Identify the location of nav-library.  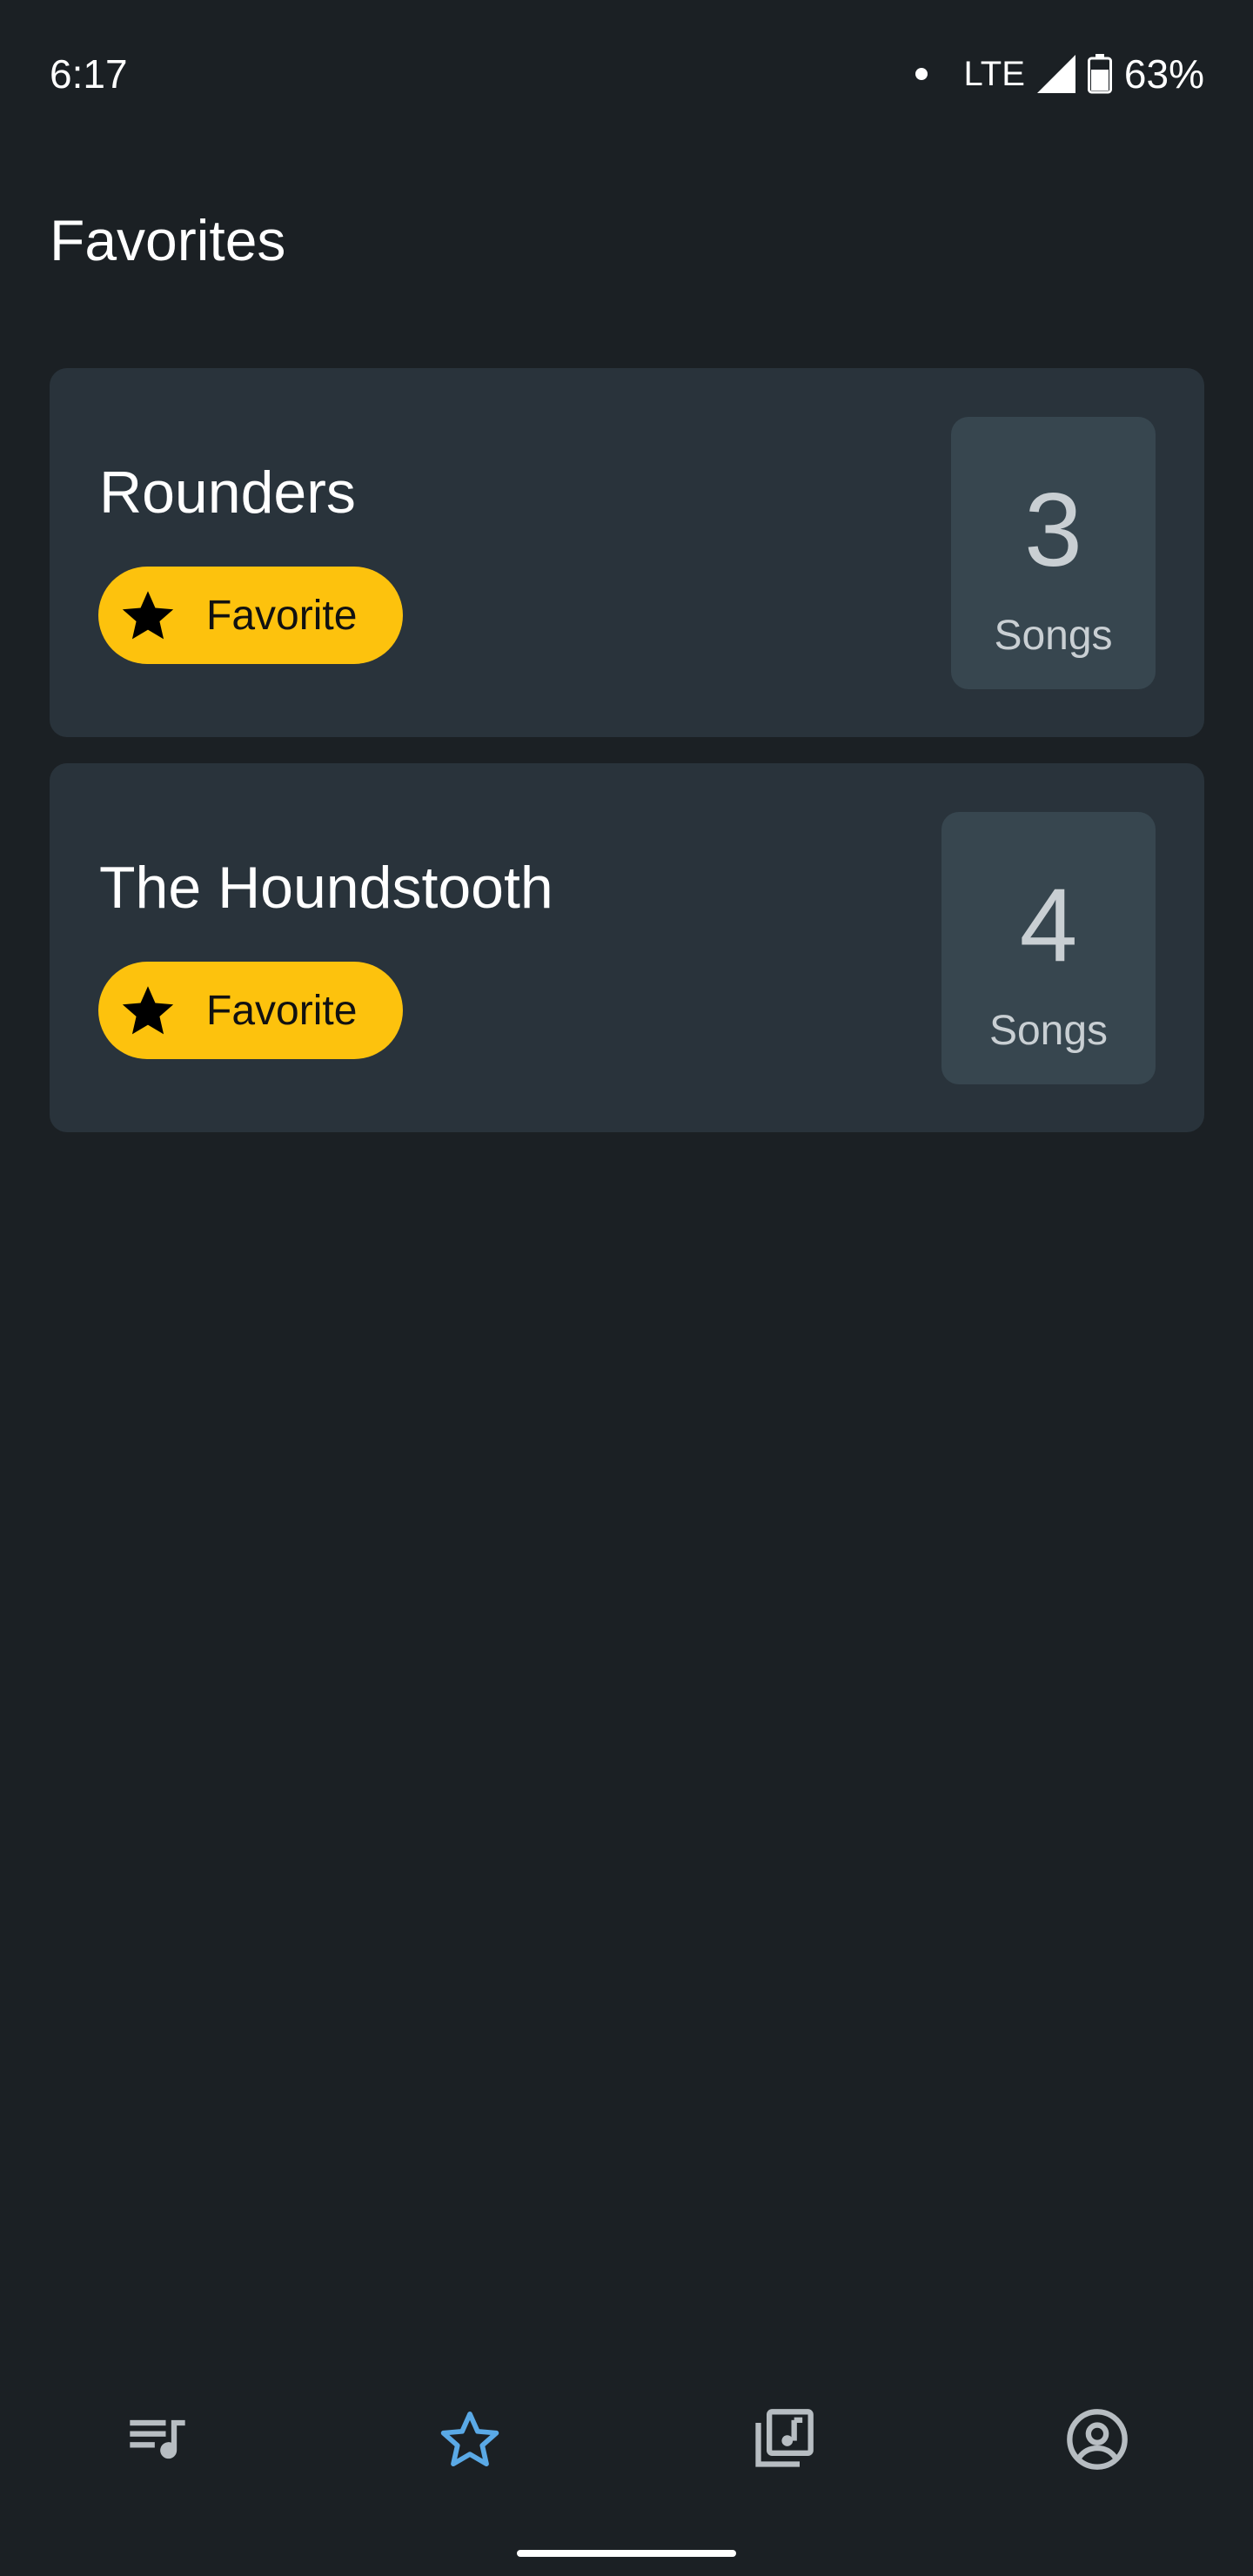
(783, 2441).